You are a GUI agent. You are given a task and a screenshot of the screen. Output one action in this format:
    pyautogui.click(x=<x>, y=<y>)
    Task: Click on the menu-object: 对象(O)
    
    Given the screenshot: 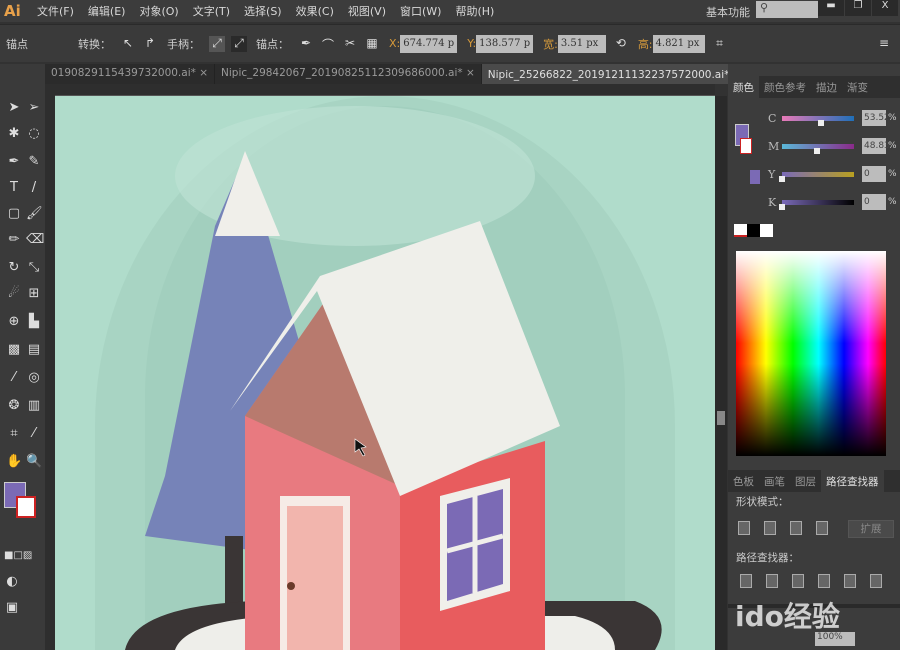 What is the action you would take?
    pyautogui.click(x=158, y=11)
    